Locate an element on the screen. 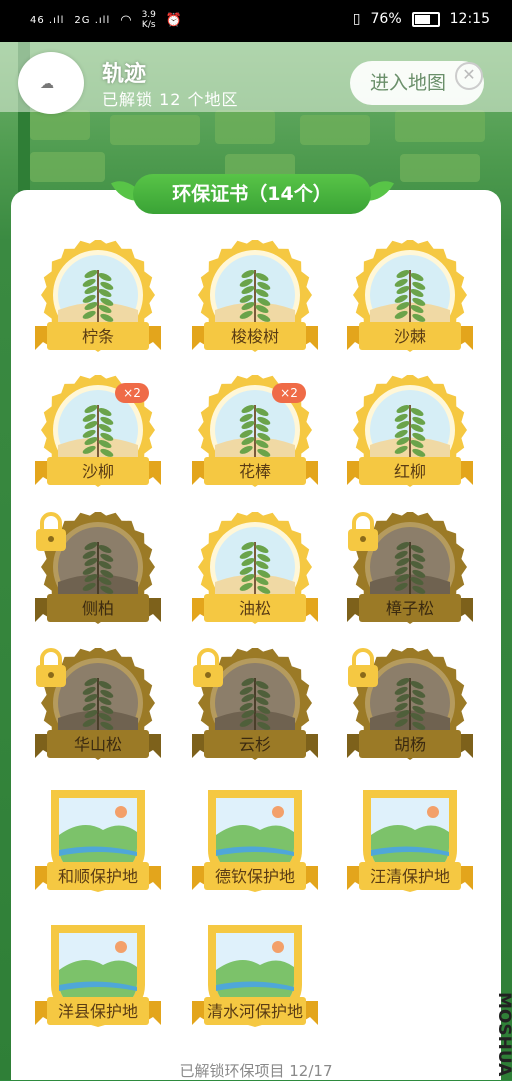 This screenshot has width=512, height=1081. badge-5: 花棒 ×2 is located at coordinates (255, 435).